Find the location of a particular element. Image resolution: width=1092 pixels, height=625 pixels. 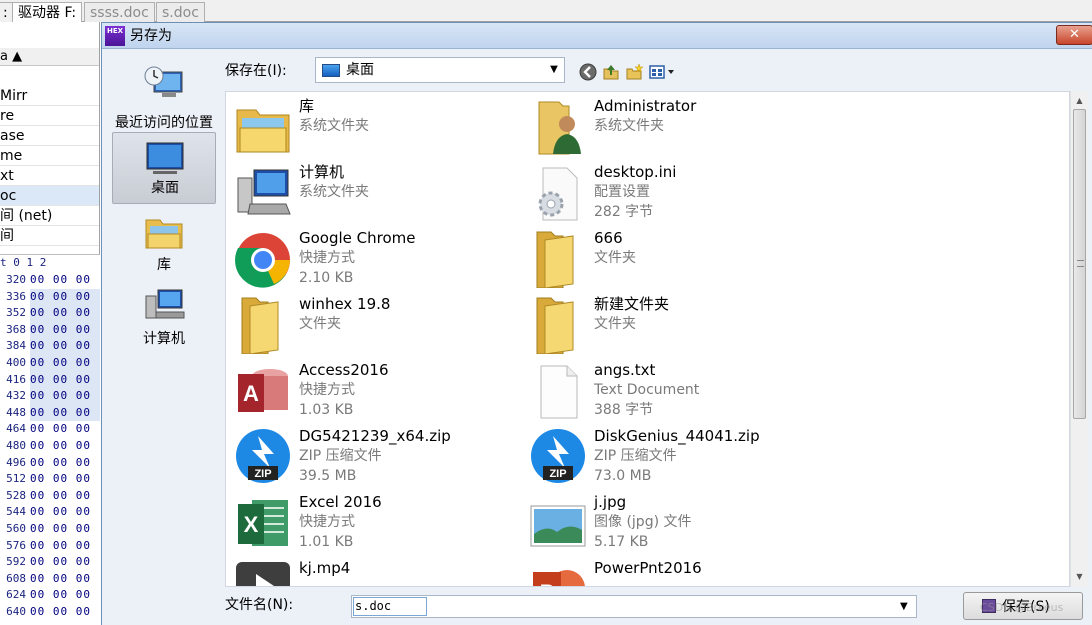

hex-row: 576 00 00 00 is located at coordinates (50, 546).